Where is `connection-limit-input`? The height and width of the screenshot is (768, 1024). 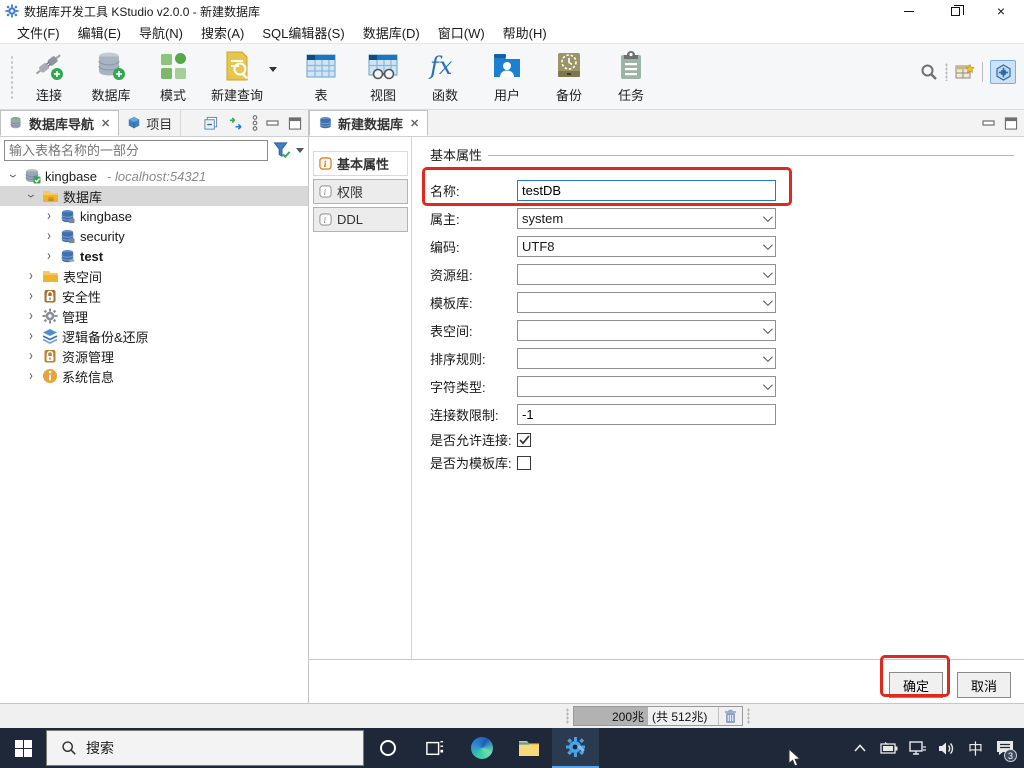 connection-limit-input is located at coordinates (646, 414).